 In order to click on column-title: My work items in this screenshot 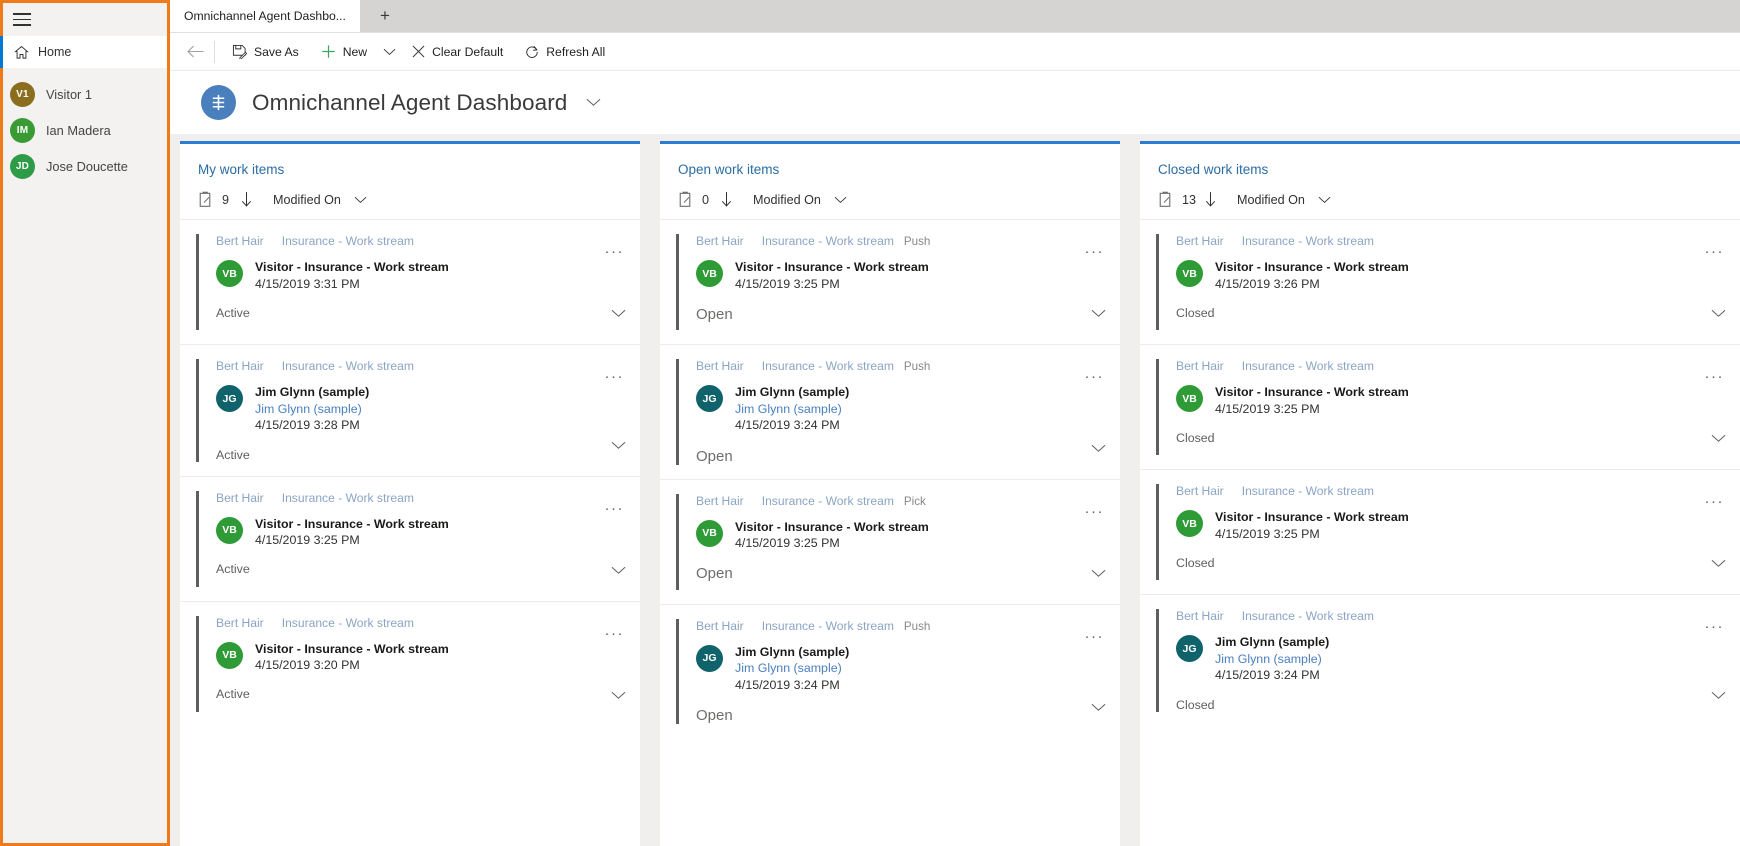, I will do `click(419, 169)`.